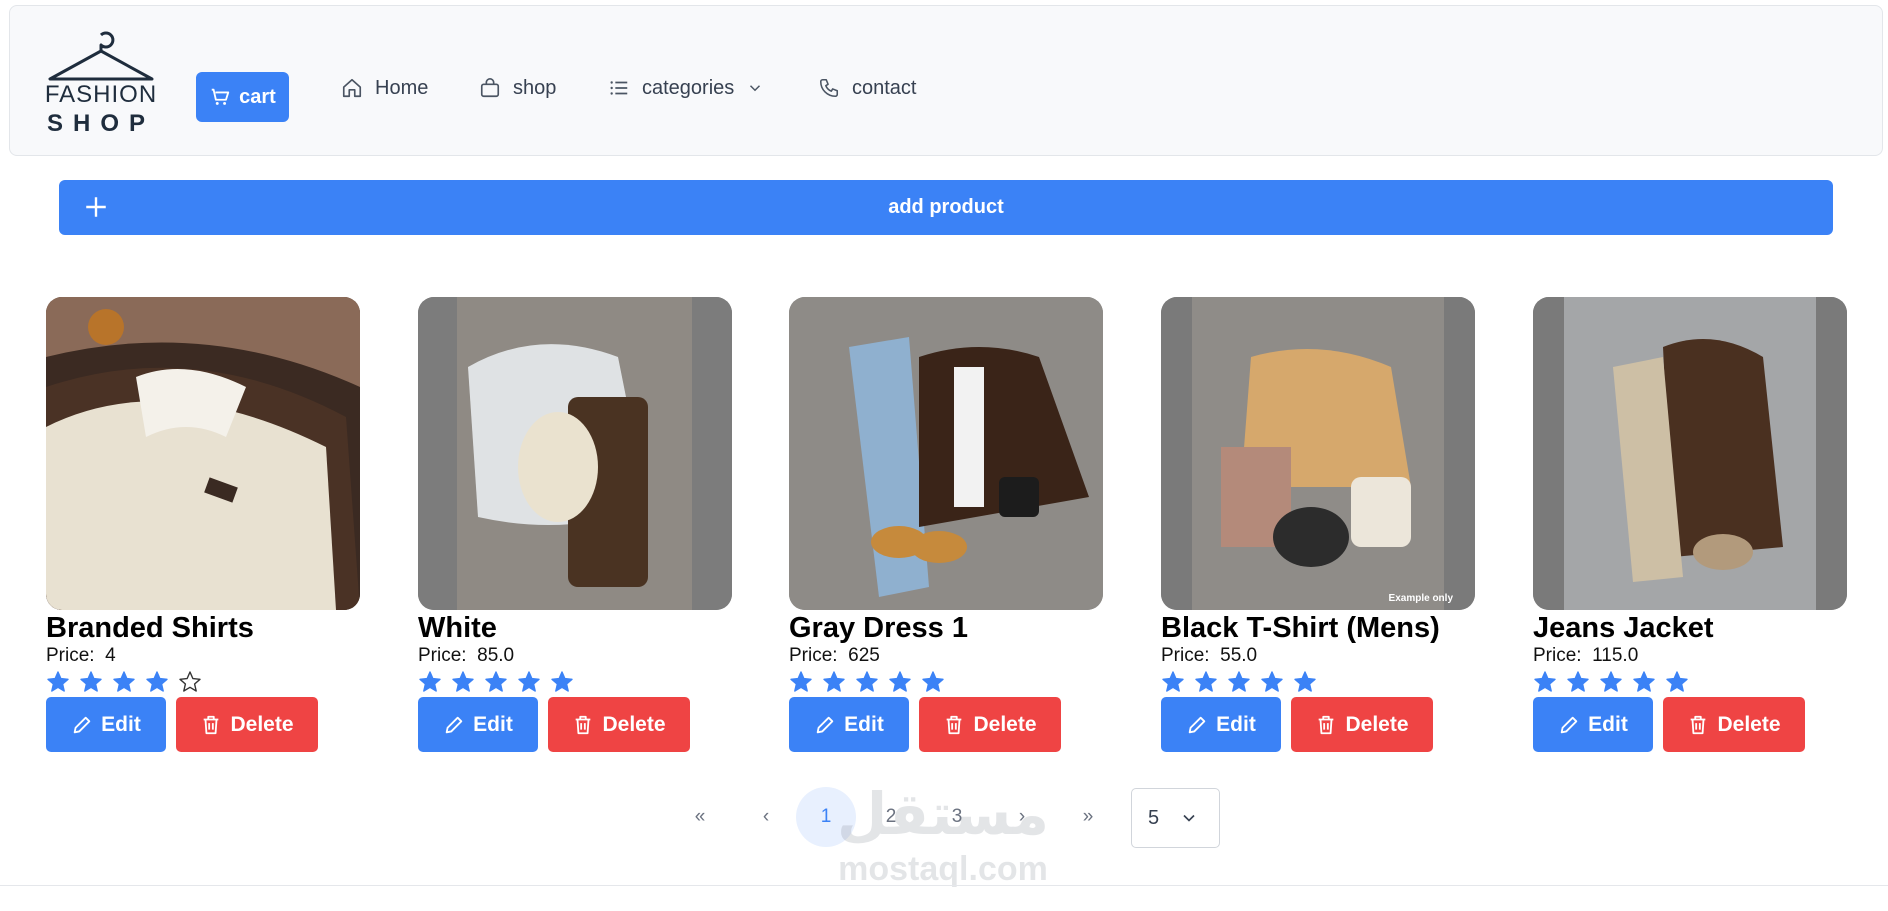 Image resolution: width=1888 pixels, height=911 pixels. Describe the element at coordinates (829, 88) in the screenshot. I see `phone-icon` at that location.